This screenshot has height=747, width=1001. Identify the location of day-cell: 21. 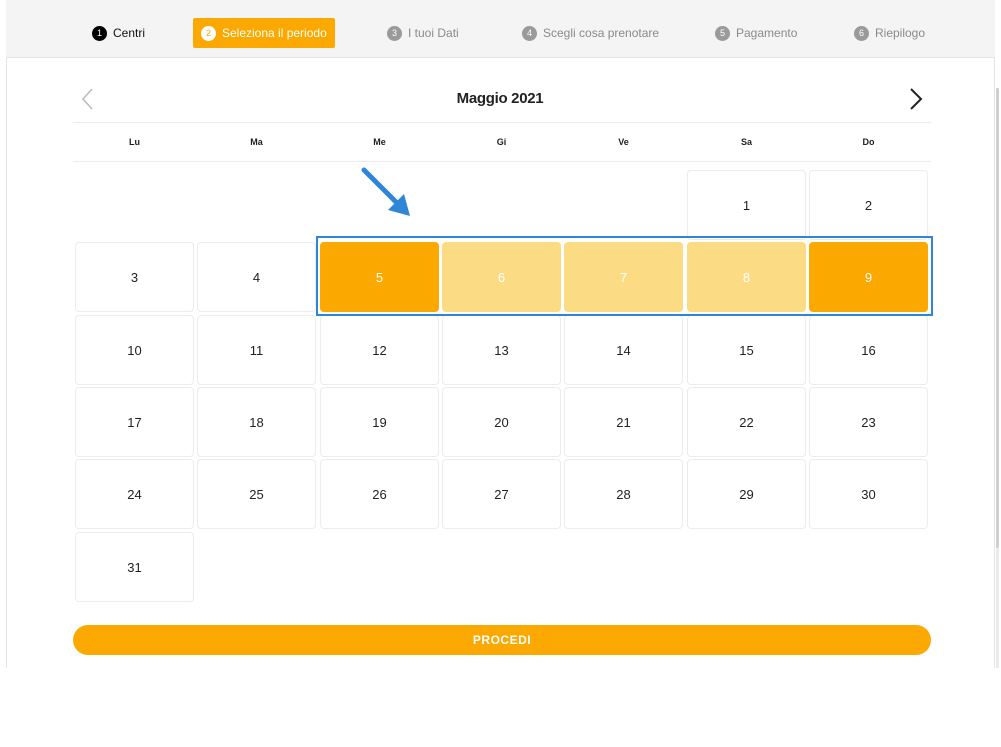
(623, 422).